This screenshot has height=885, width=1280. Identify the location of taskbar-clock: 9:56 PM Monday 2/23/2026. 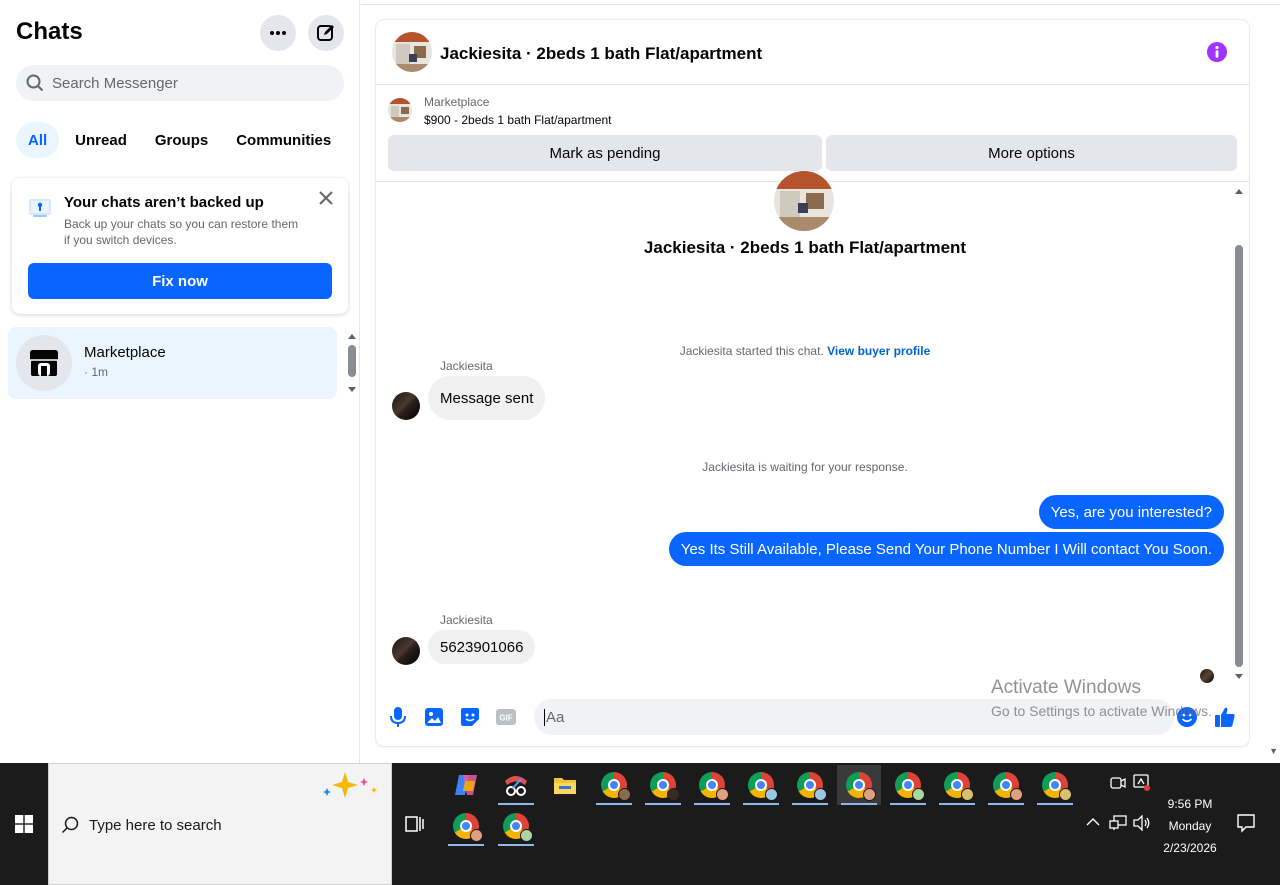
(1190, 826).